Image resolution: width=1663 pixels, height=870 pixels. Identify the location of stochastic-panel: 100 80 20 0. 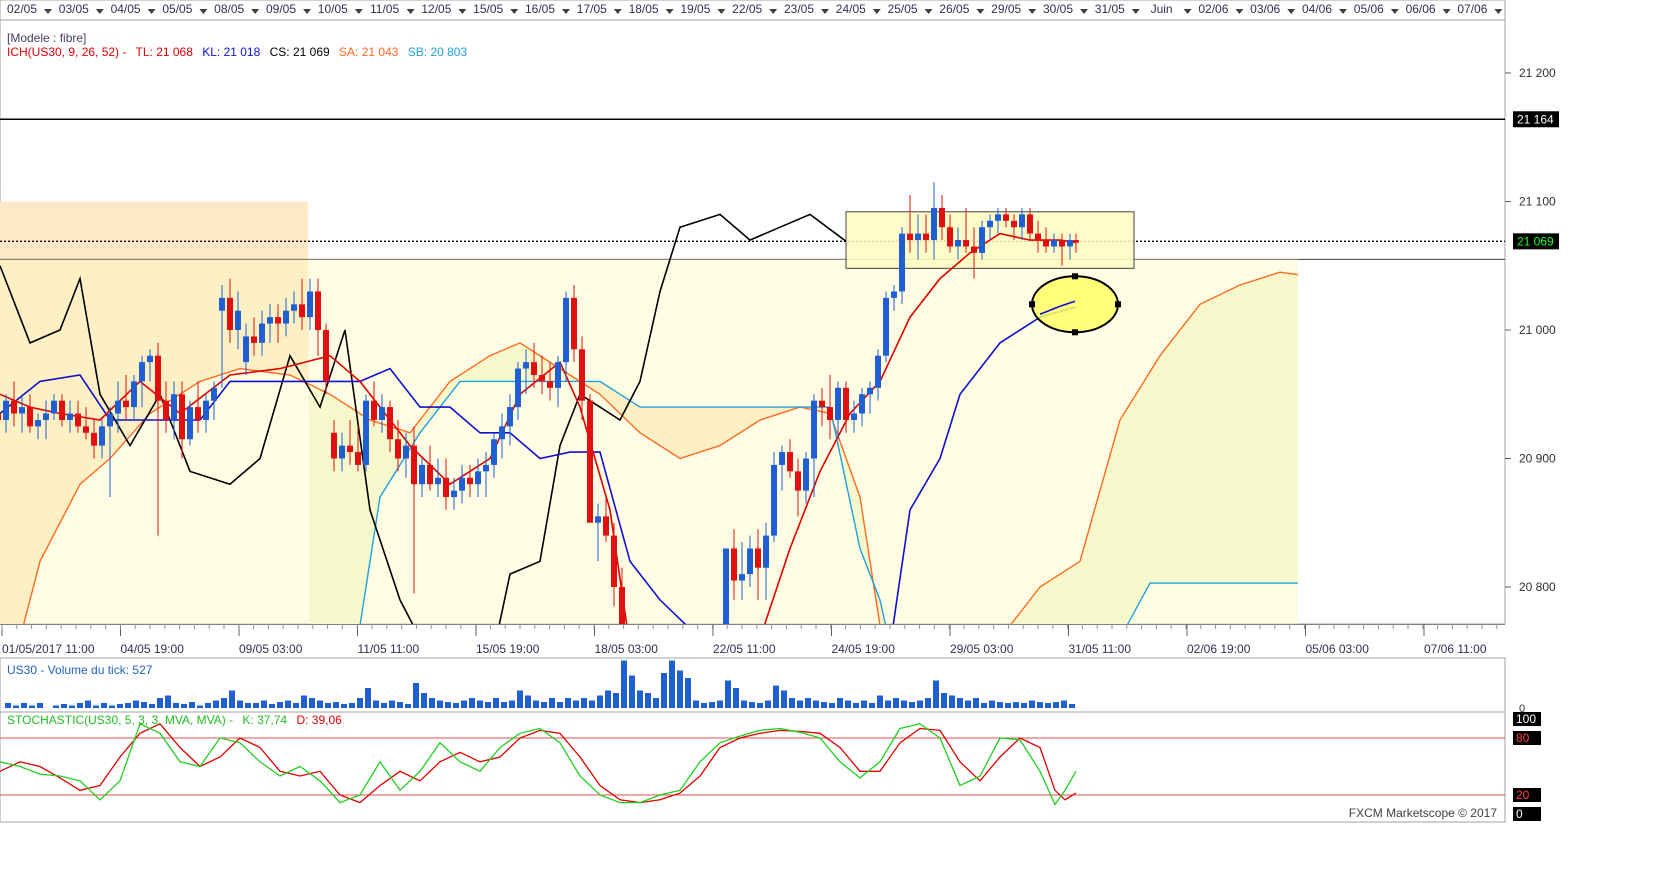
(770, 767).